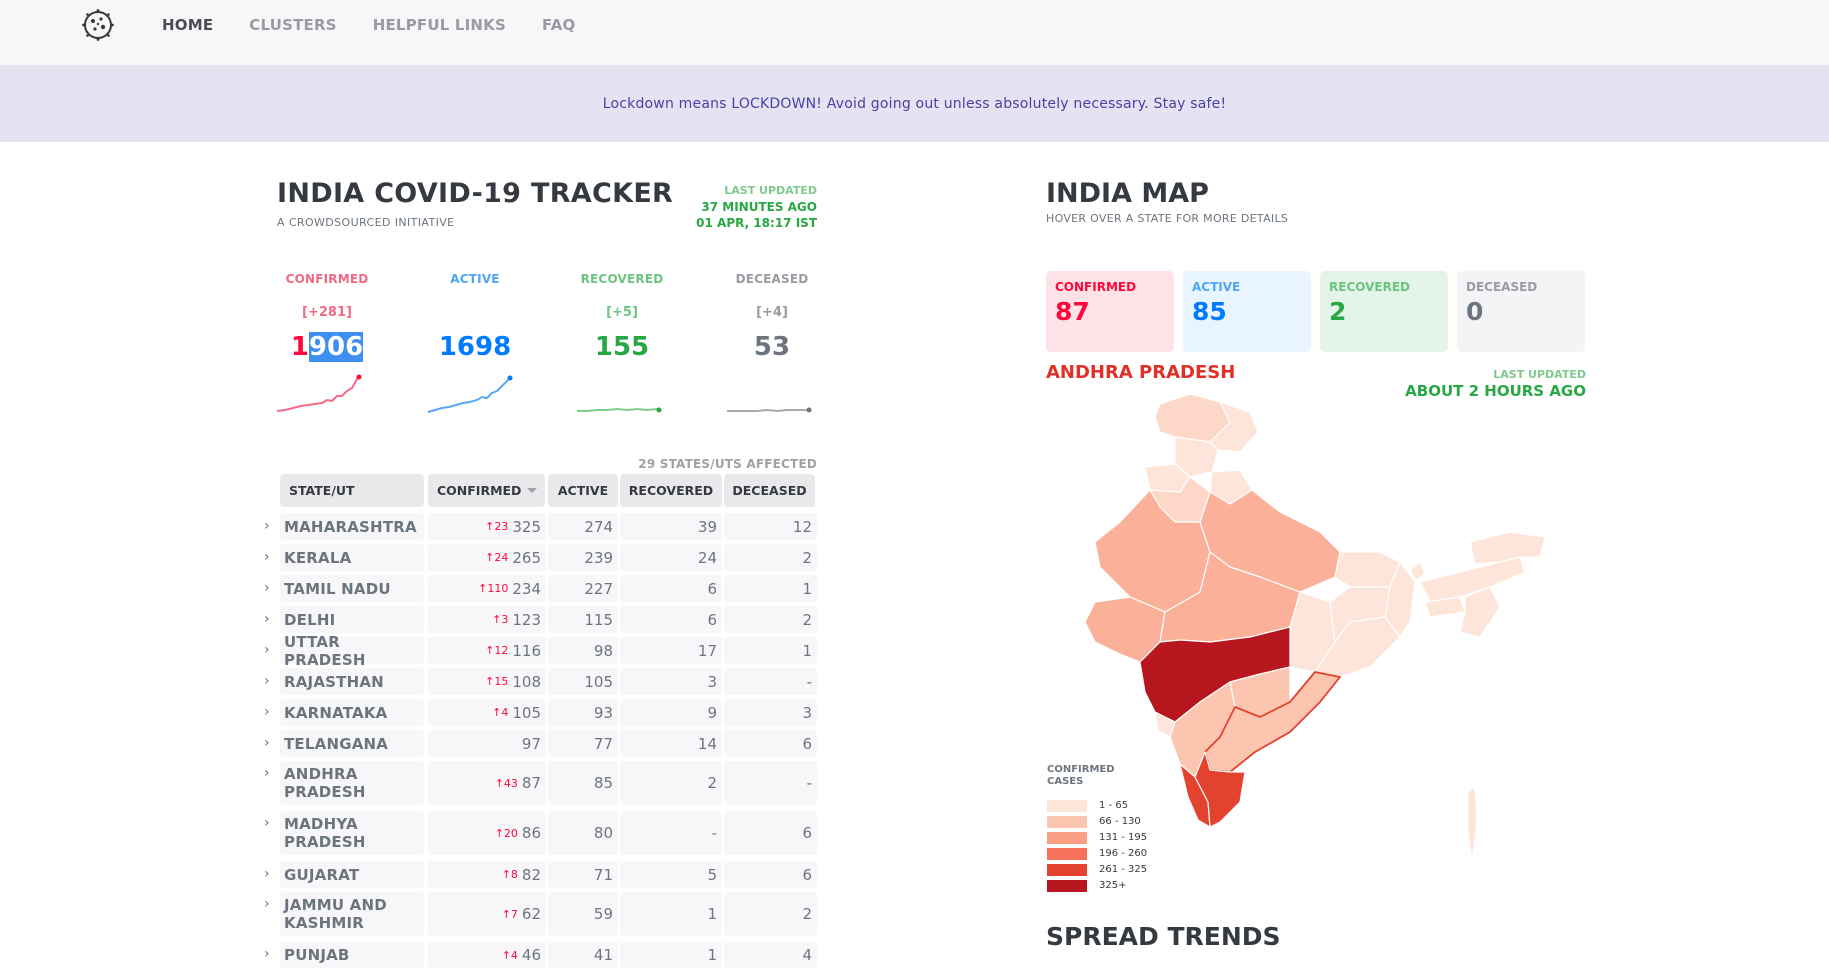  I want to click on row-active: 227, so click(583, 588).